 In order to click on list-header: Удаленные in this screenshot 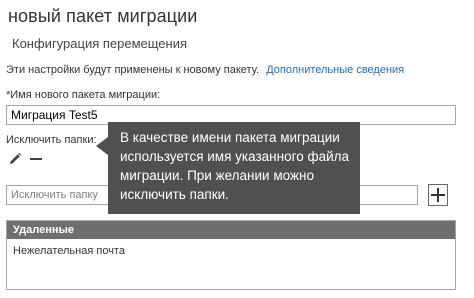, I will do `click(231, 230)`.